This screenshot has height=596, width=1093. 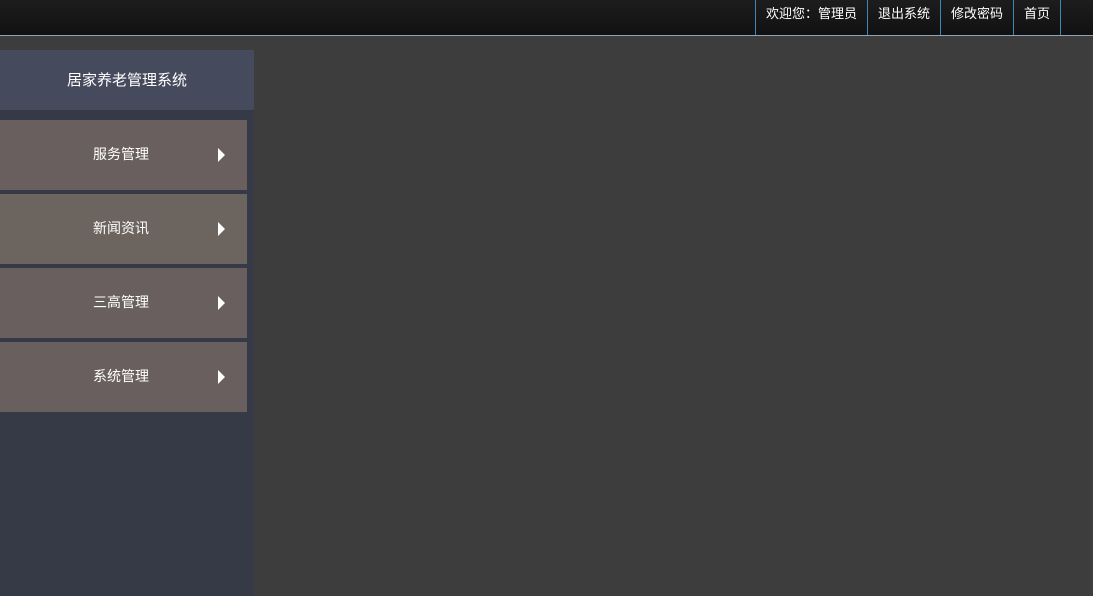 What do you see at coordinates (976, 17) in the screenshot?
I see `change-password-link: 修改密码` at bounding box center [976, 17].